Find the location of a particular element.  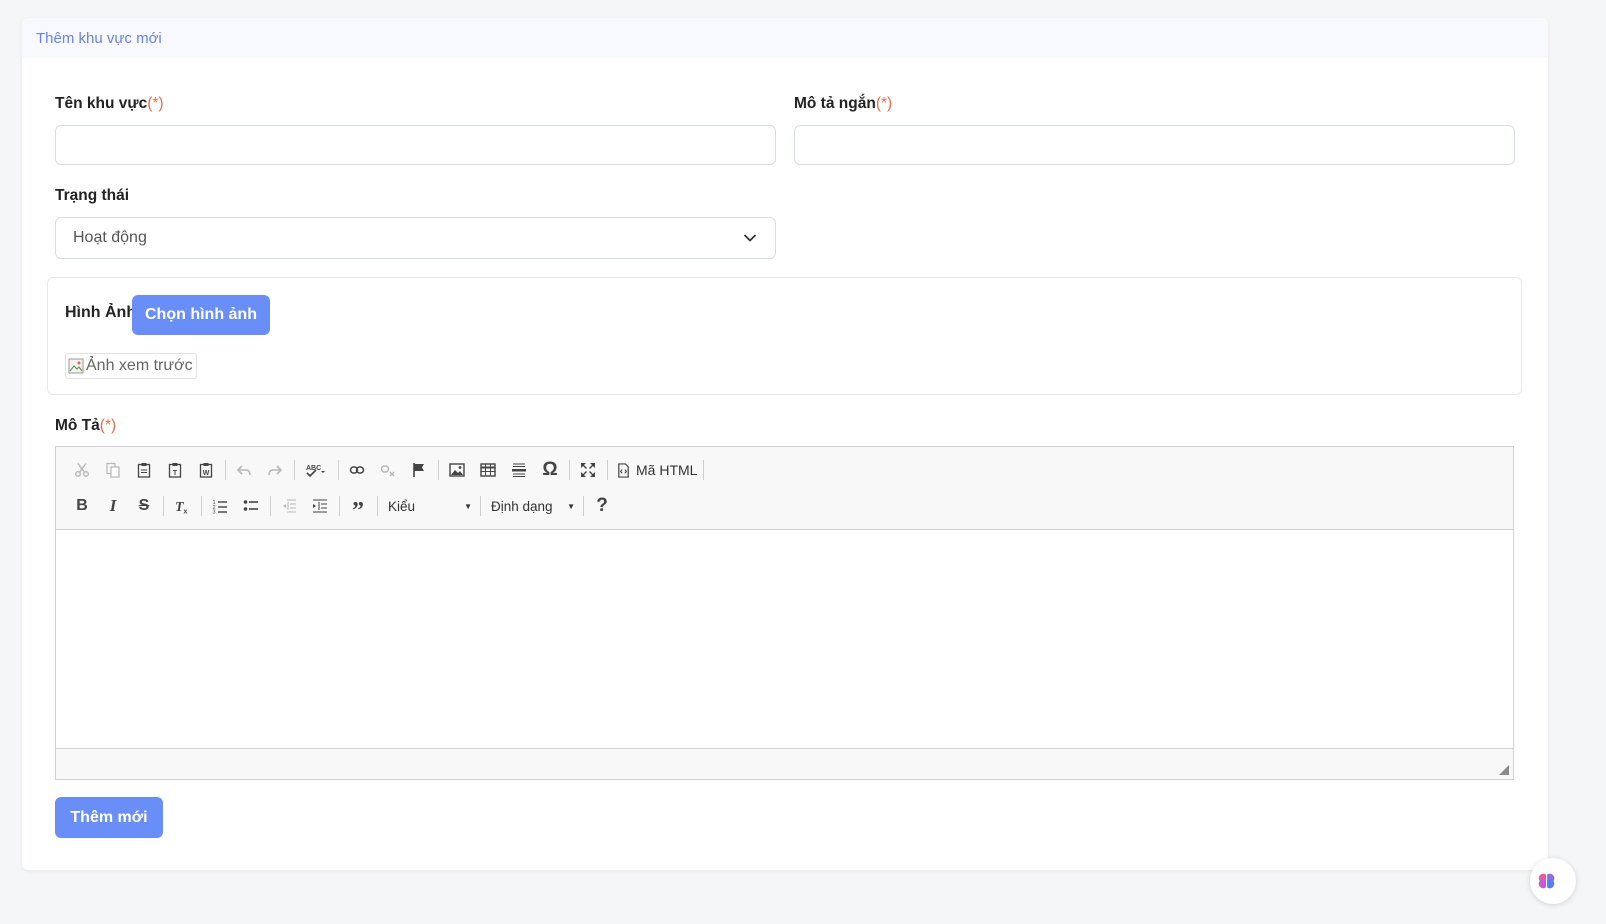

editor-statusbar is located at coordinates (784, 763).